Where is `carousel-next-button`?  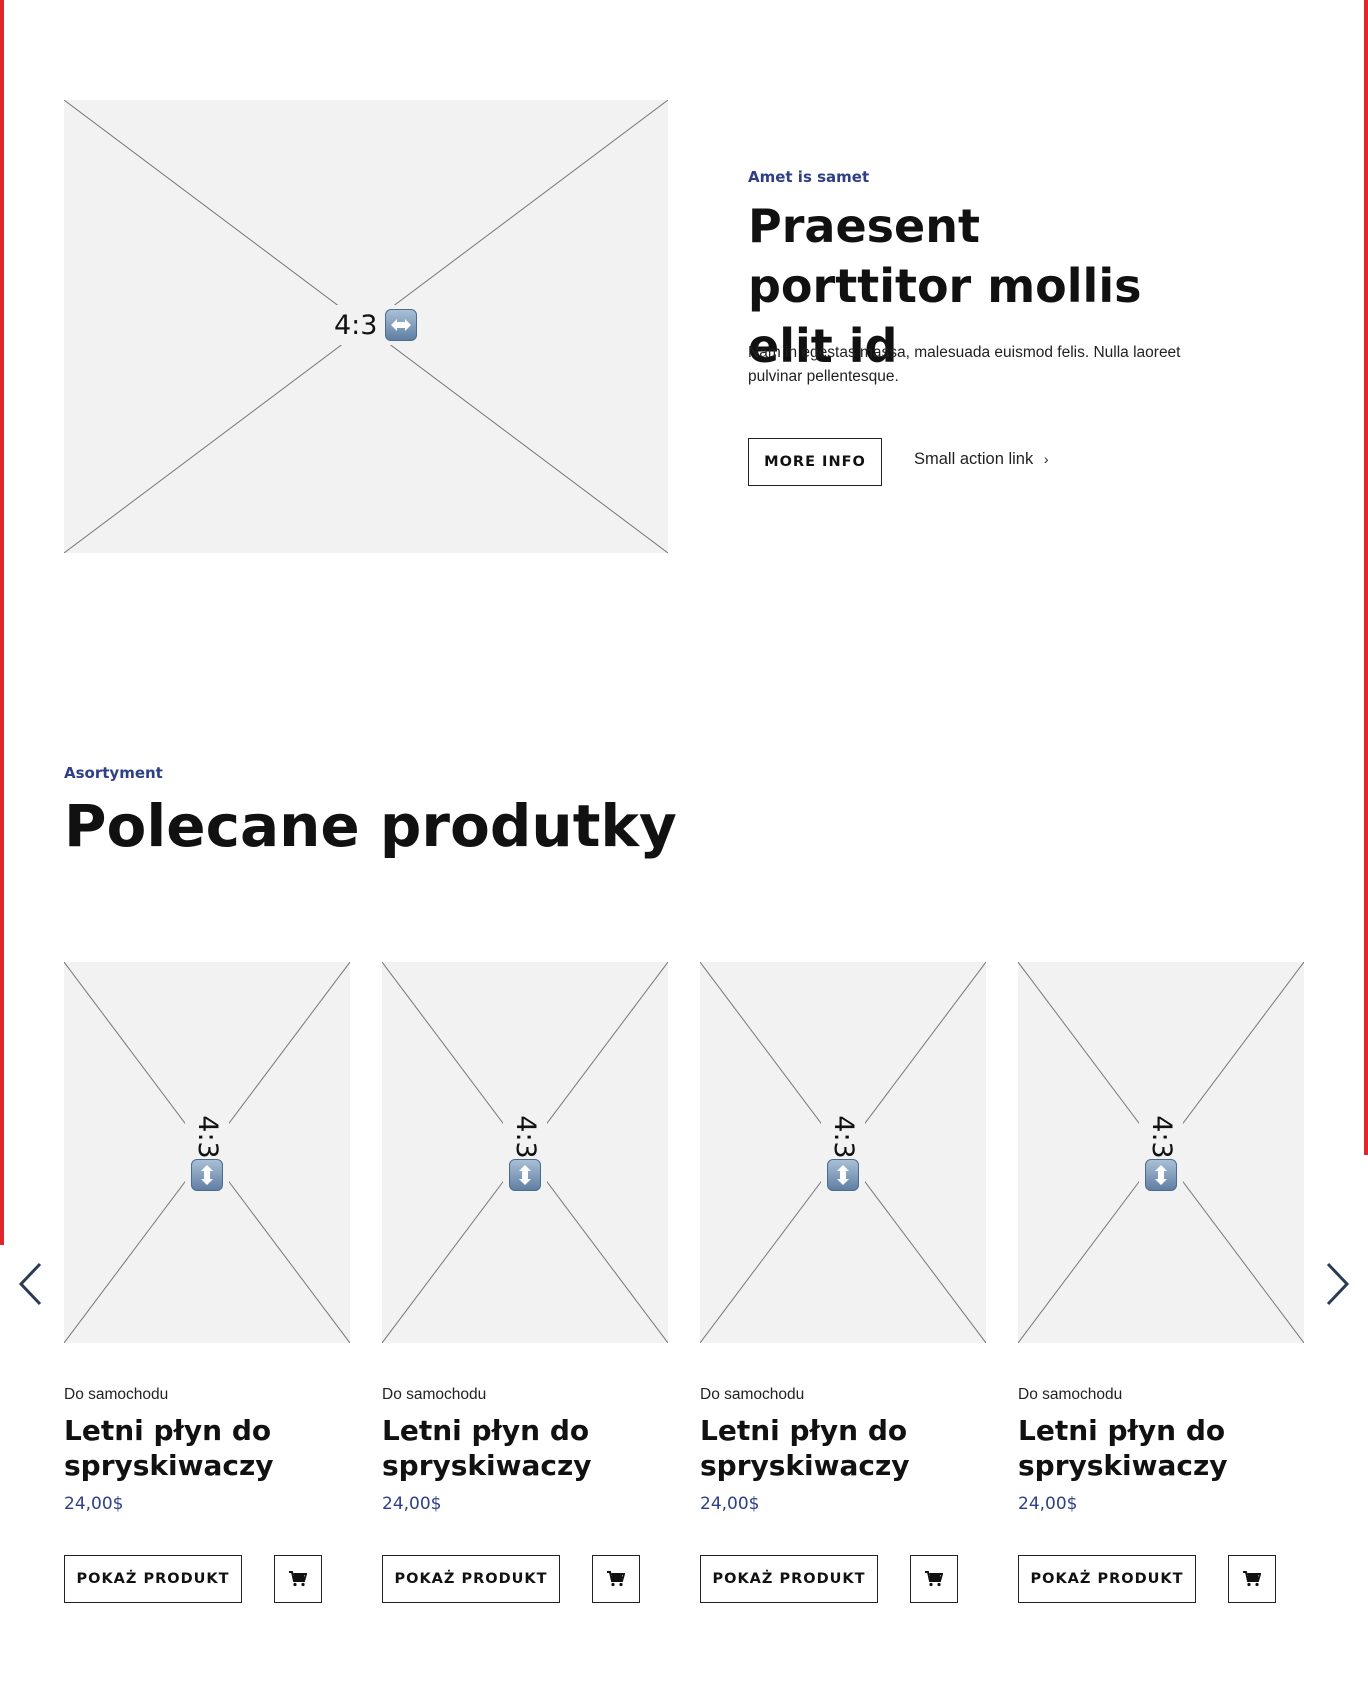 carousel-next-button is located at coordinates (1338, 1284).